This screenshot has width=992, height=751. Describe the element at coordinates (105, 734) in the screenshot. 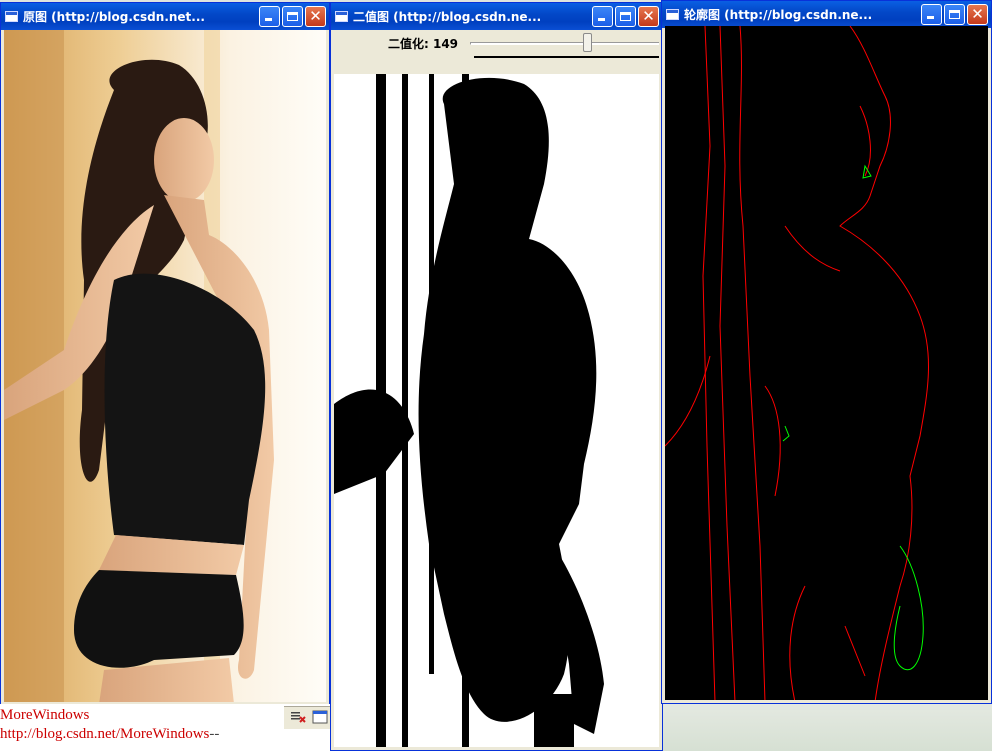

I see `console-url: http://blog.csdn.net/MoreWindows` at that location.